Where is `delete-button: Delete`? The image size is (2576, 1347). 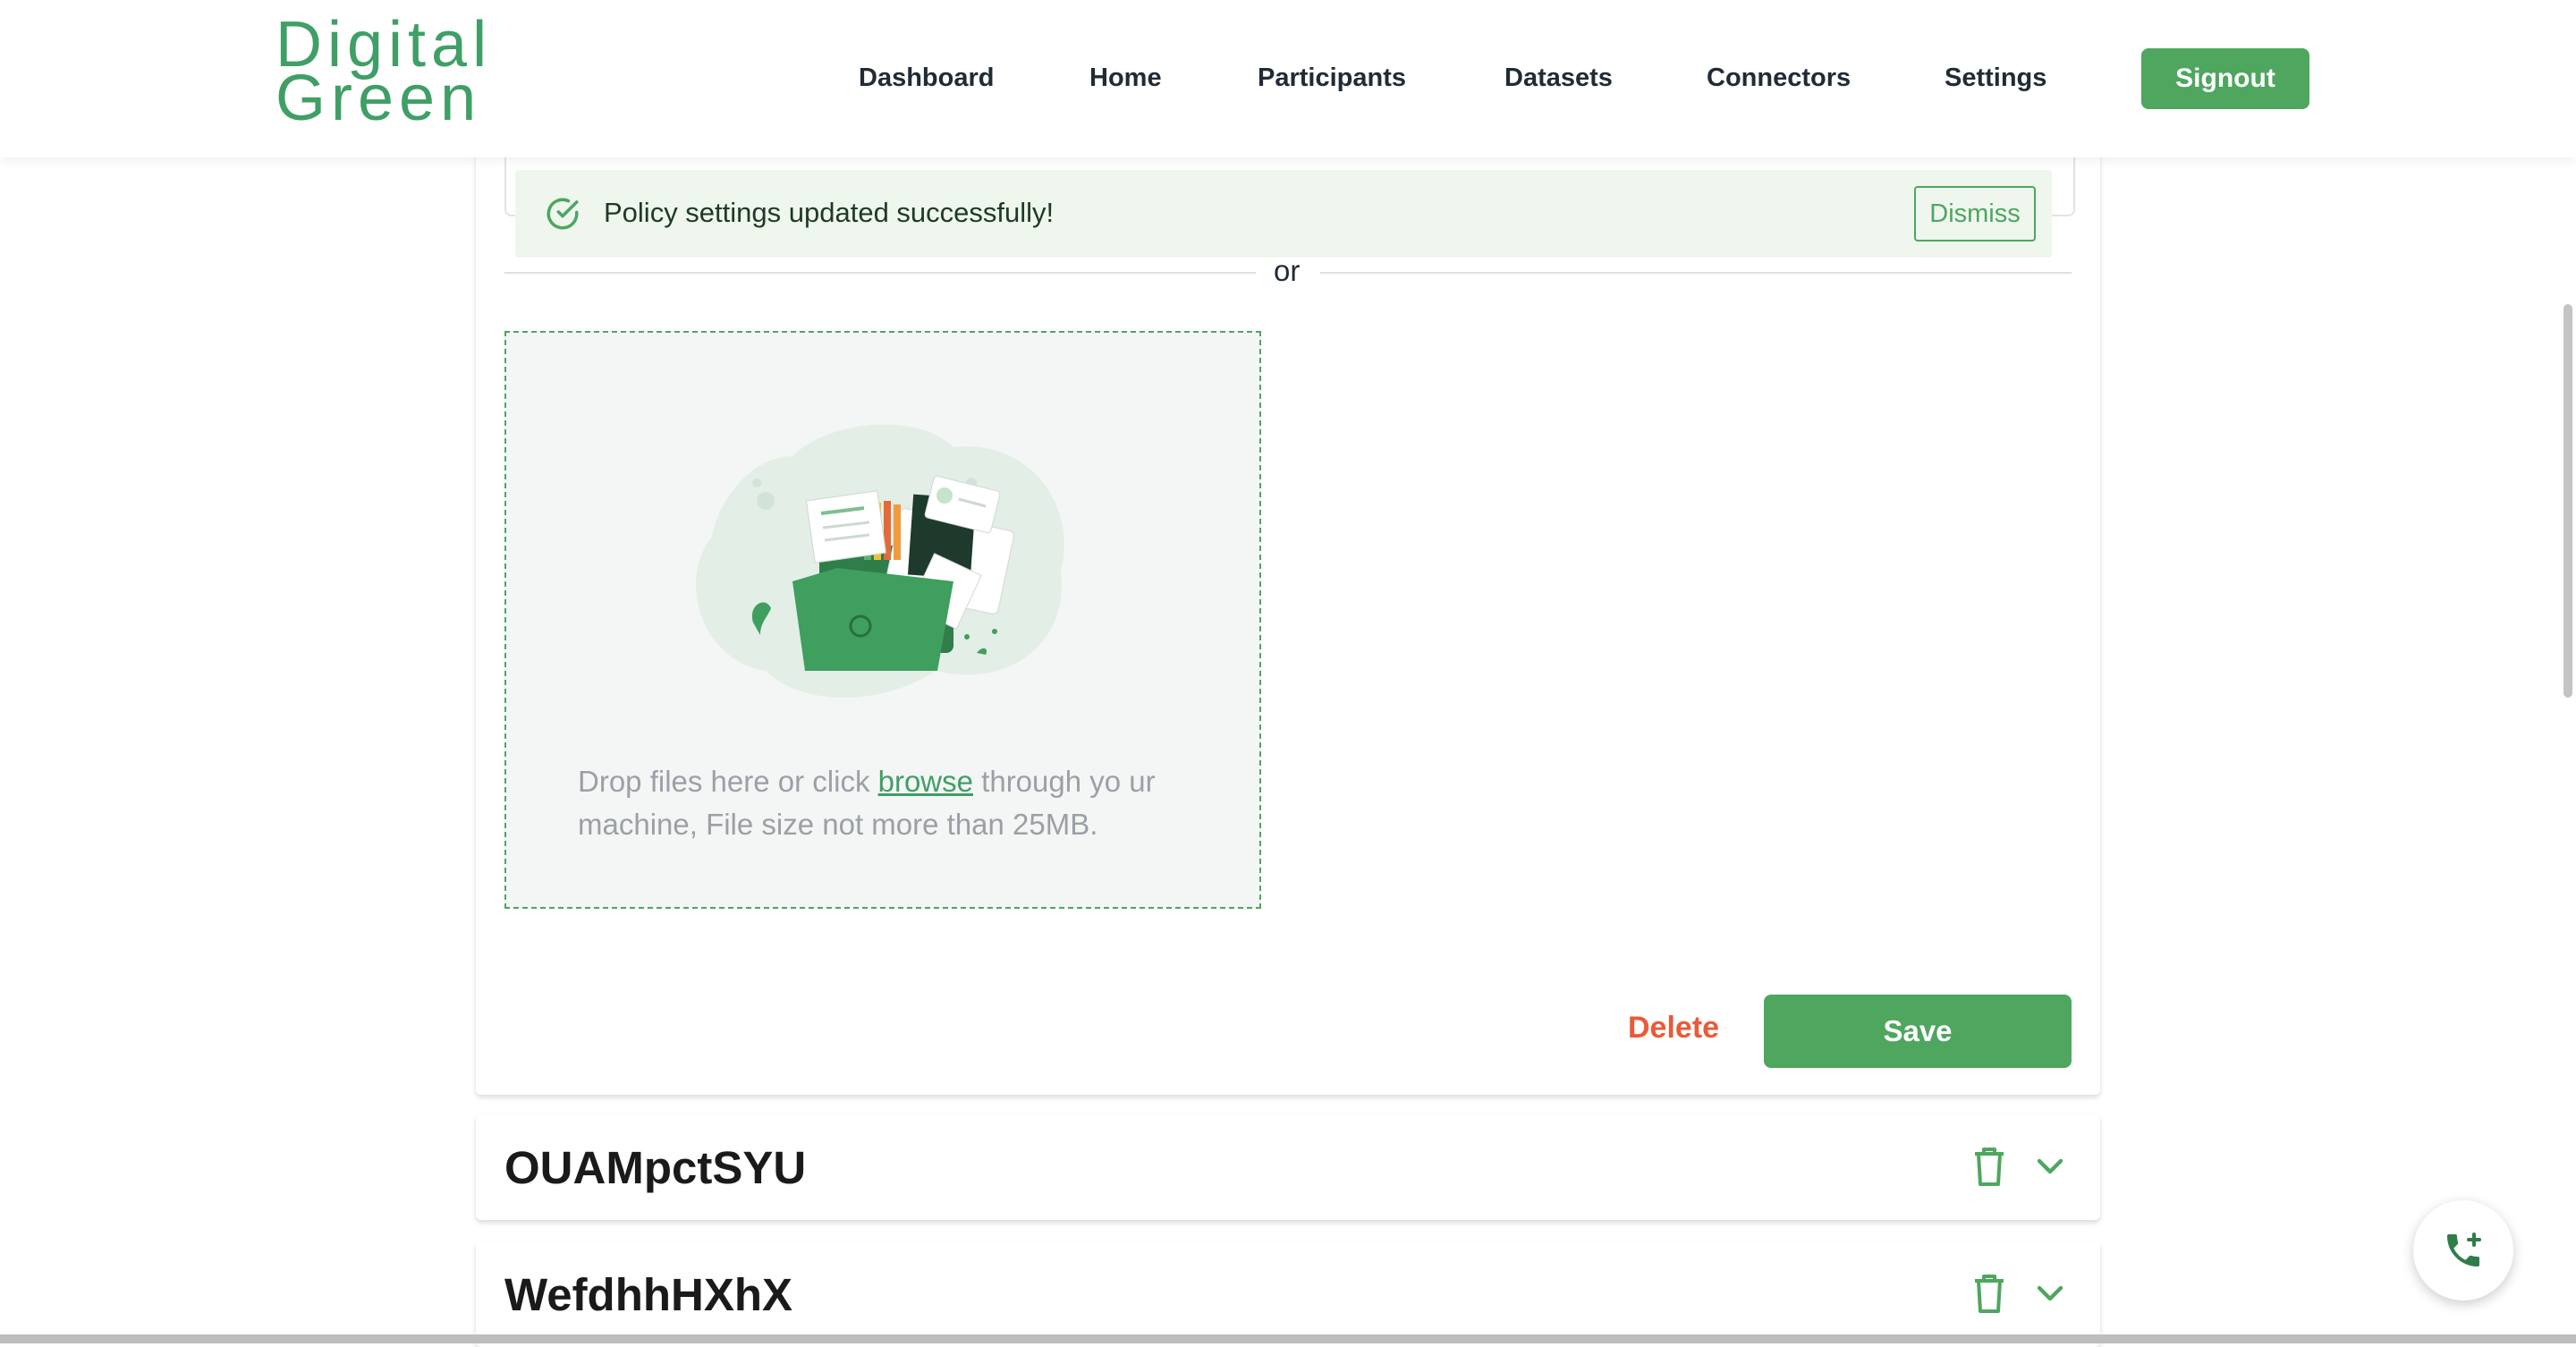
delete-button: Delete is located at coordinates (1673, 1028).